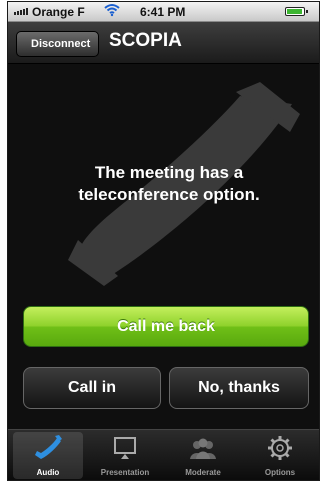  I want to click on battery-icon, so click(296, 11).